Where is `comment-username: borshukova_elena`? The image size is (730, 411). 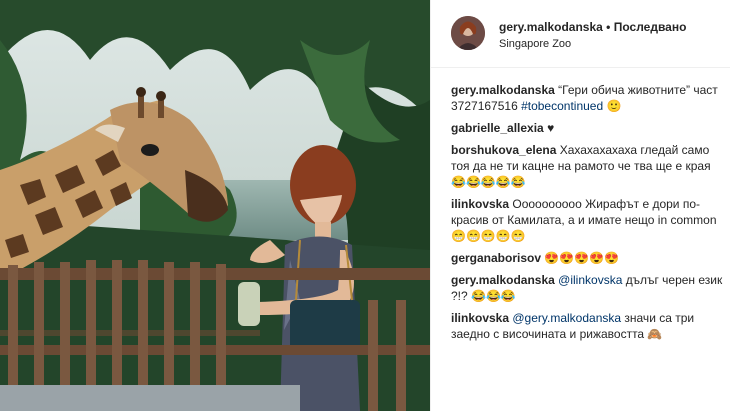
comment-username: borshukova_elena is located at coordinates (503, 150).